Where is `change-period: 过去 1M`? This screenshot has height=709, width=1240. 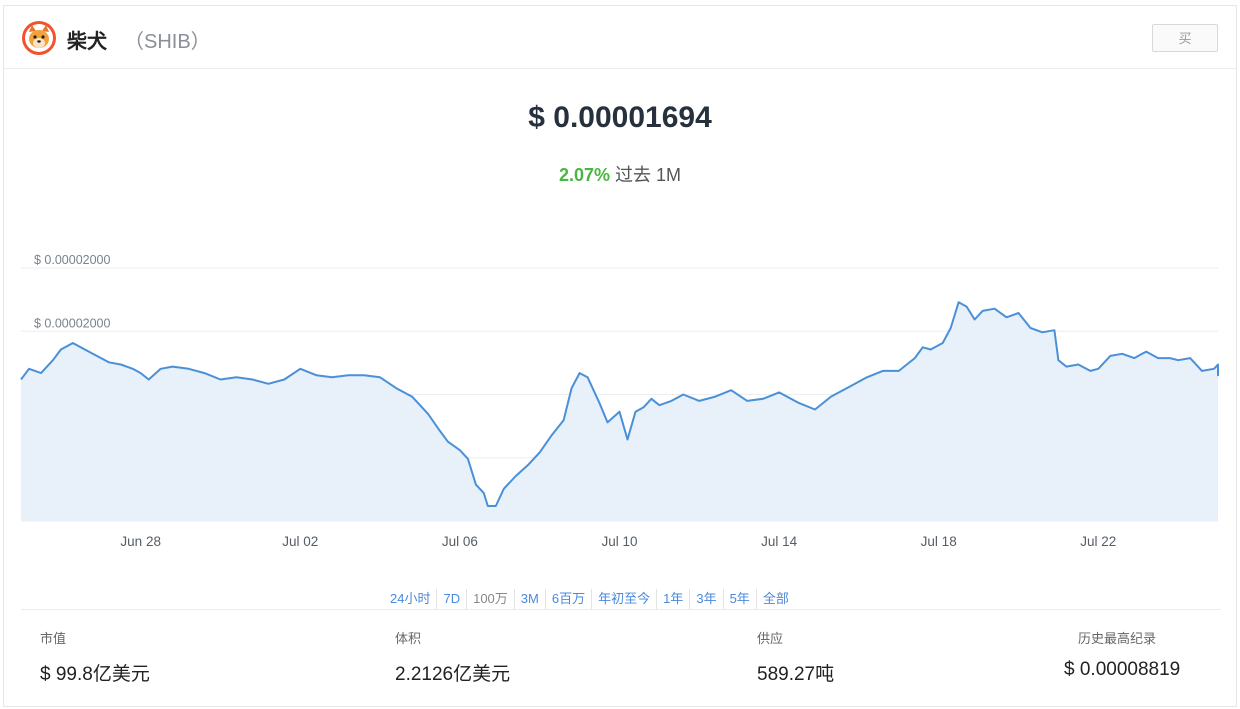
change-period: 过去 1M is located at coordinates (648, 175).